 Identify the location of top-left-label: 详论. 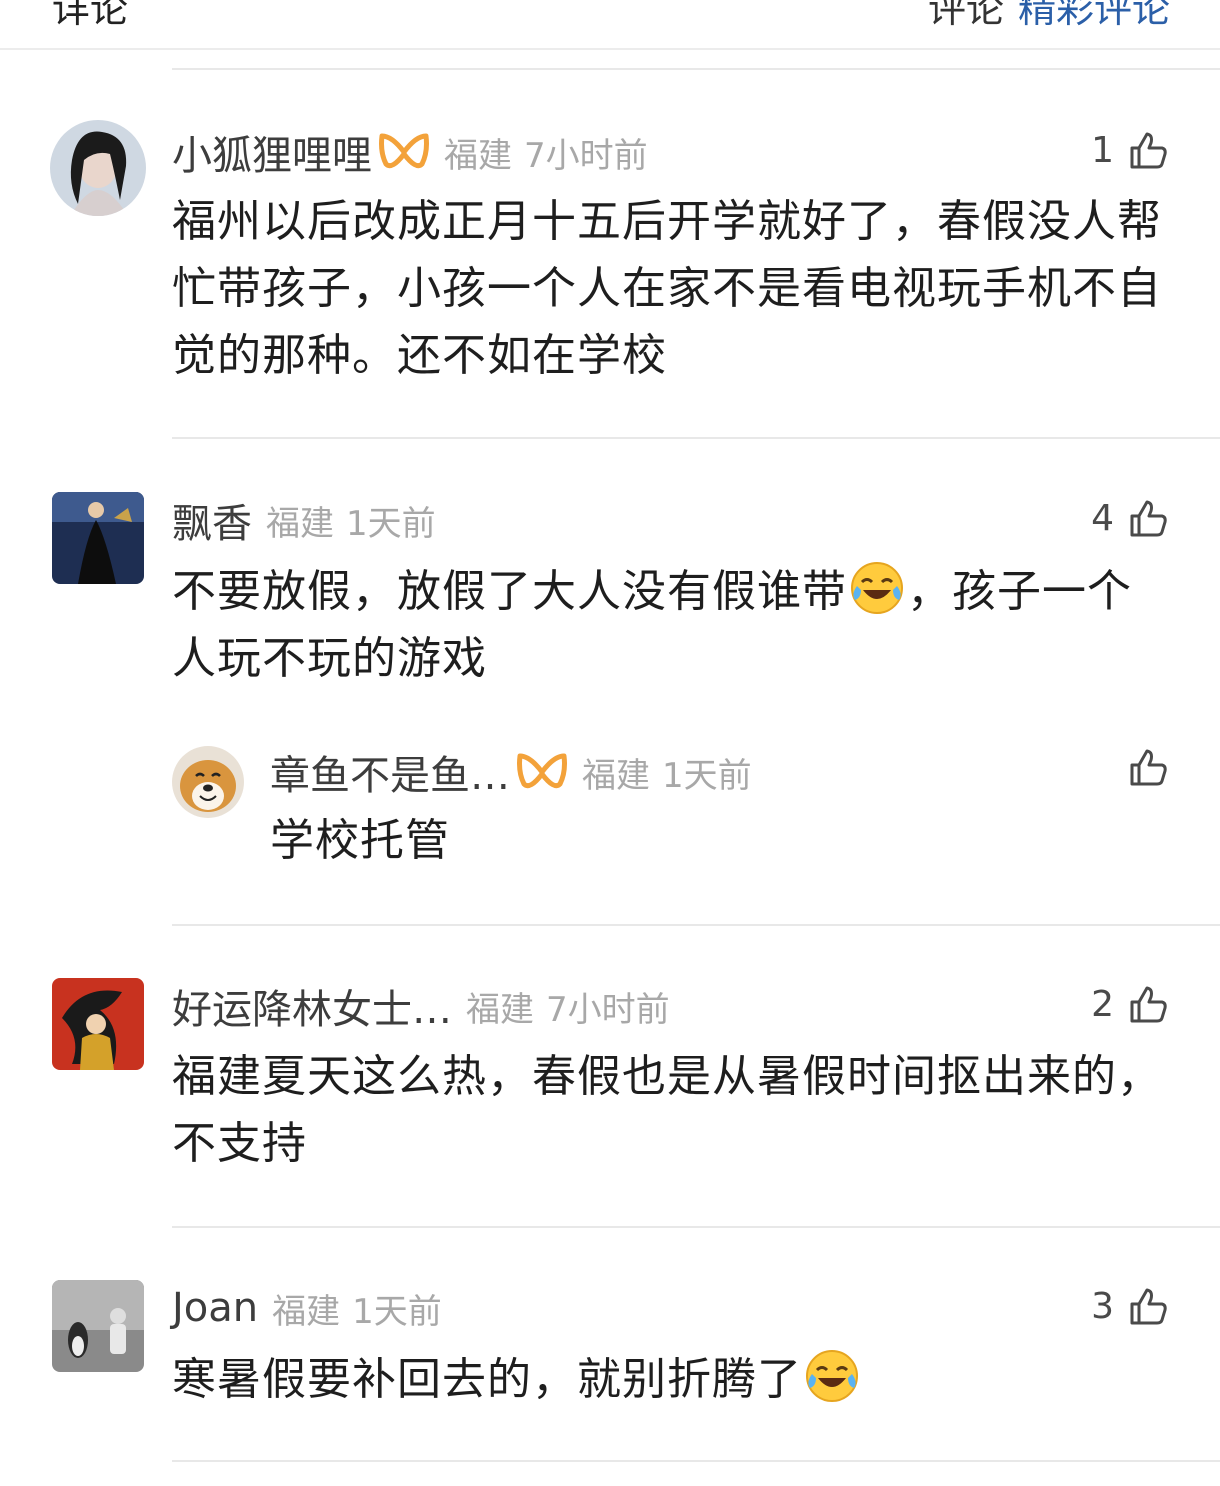
(90, 15).